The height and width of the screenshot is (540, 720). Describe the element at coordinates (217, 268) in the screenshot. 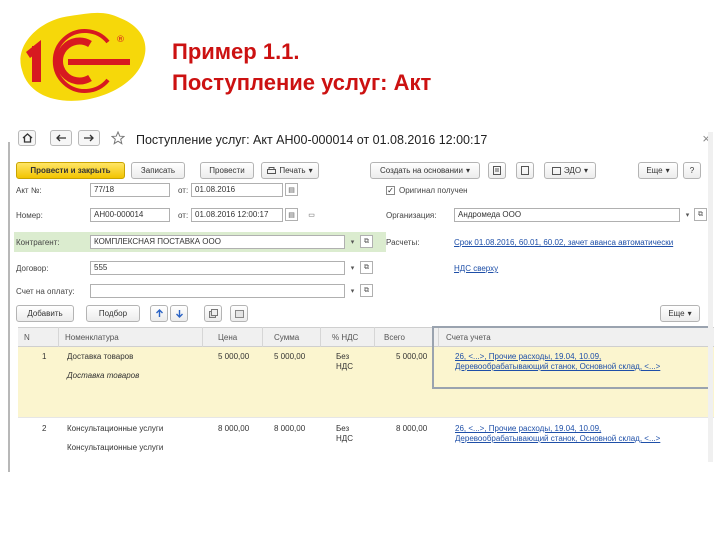

I see `contract-field: 555` at that location.